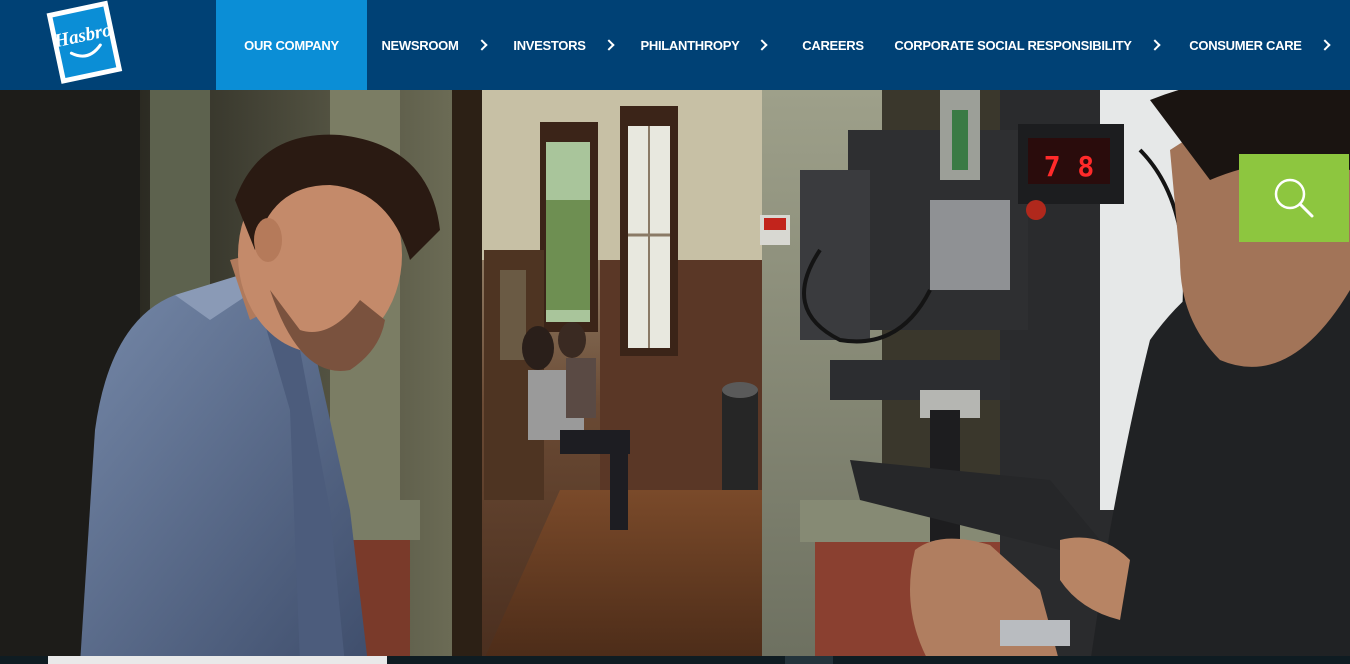  I want to click on search-button, so click(1294, 198).